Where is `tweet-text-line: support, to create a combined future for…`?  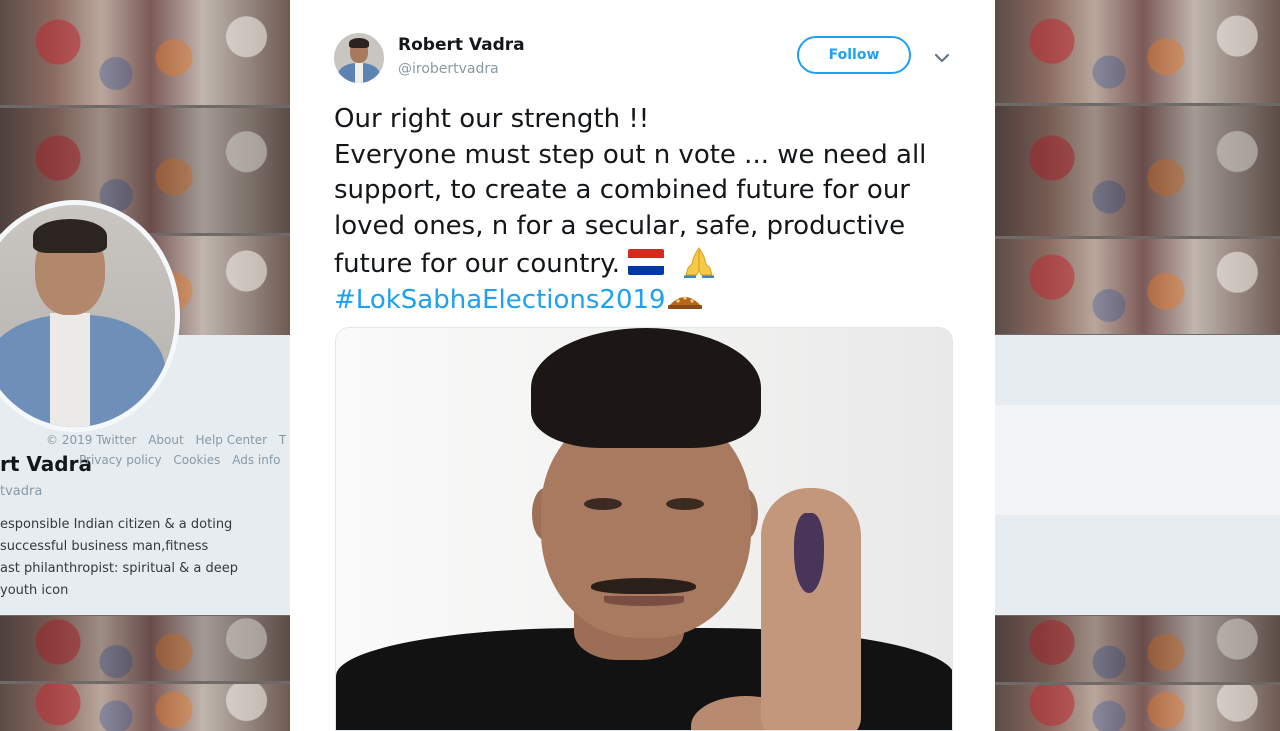 tweet-text-line: support, to create a combined future for… is located at coordinates (622, 190).